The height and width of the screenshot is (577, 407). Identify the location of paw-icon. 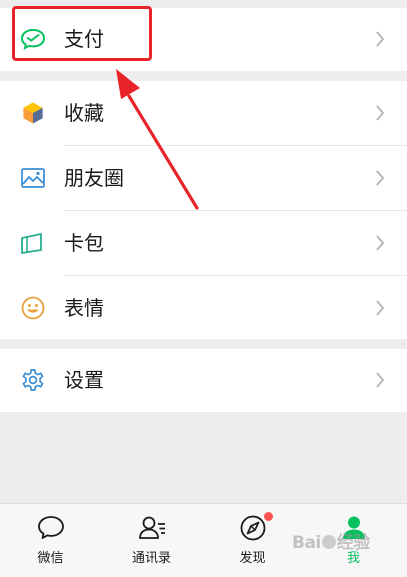
(328, 542).